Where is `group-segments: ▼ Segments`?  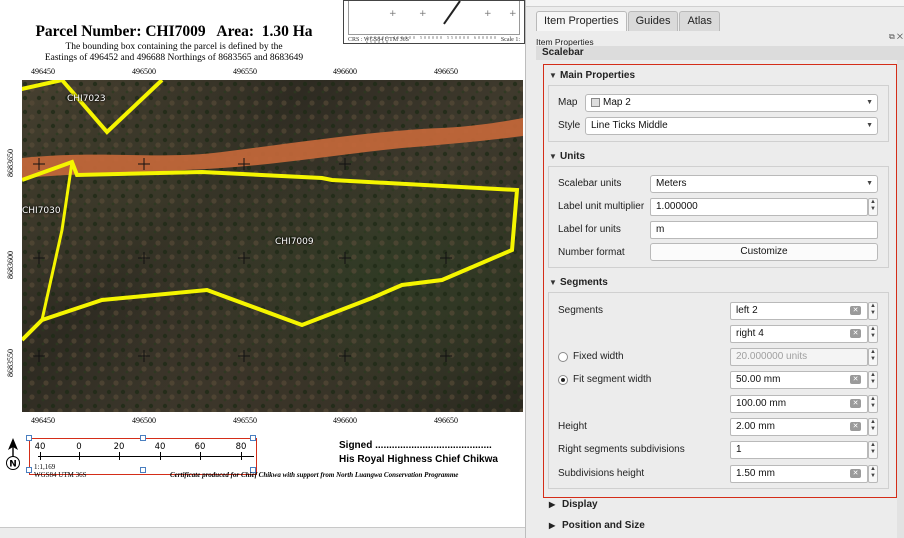 group-segments: ▼ Segments is located at coordinates (578, 282).